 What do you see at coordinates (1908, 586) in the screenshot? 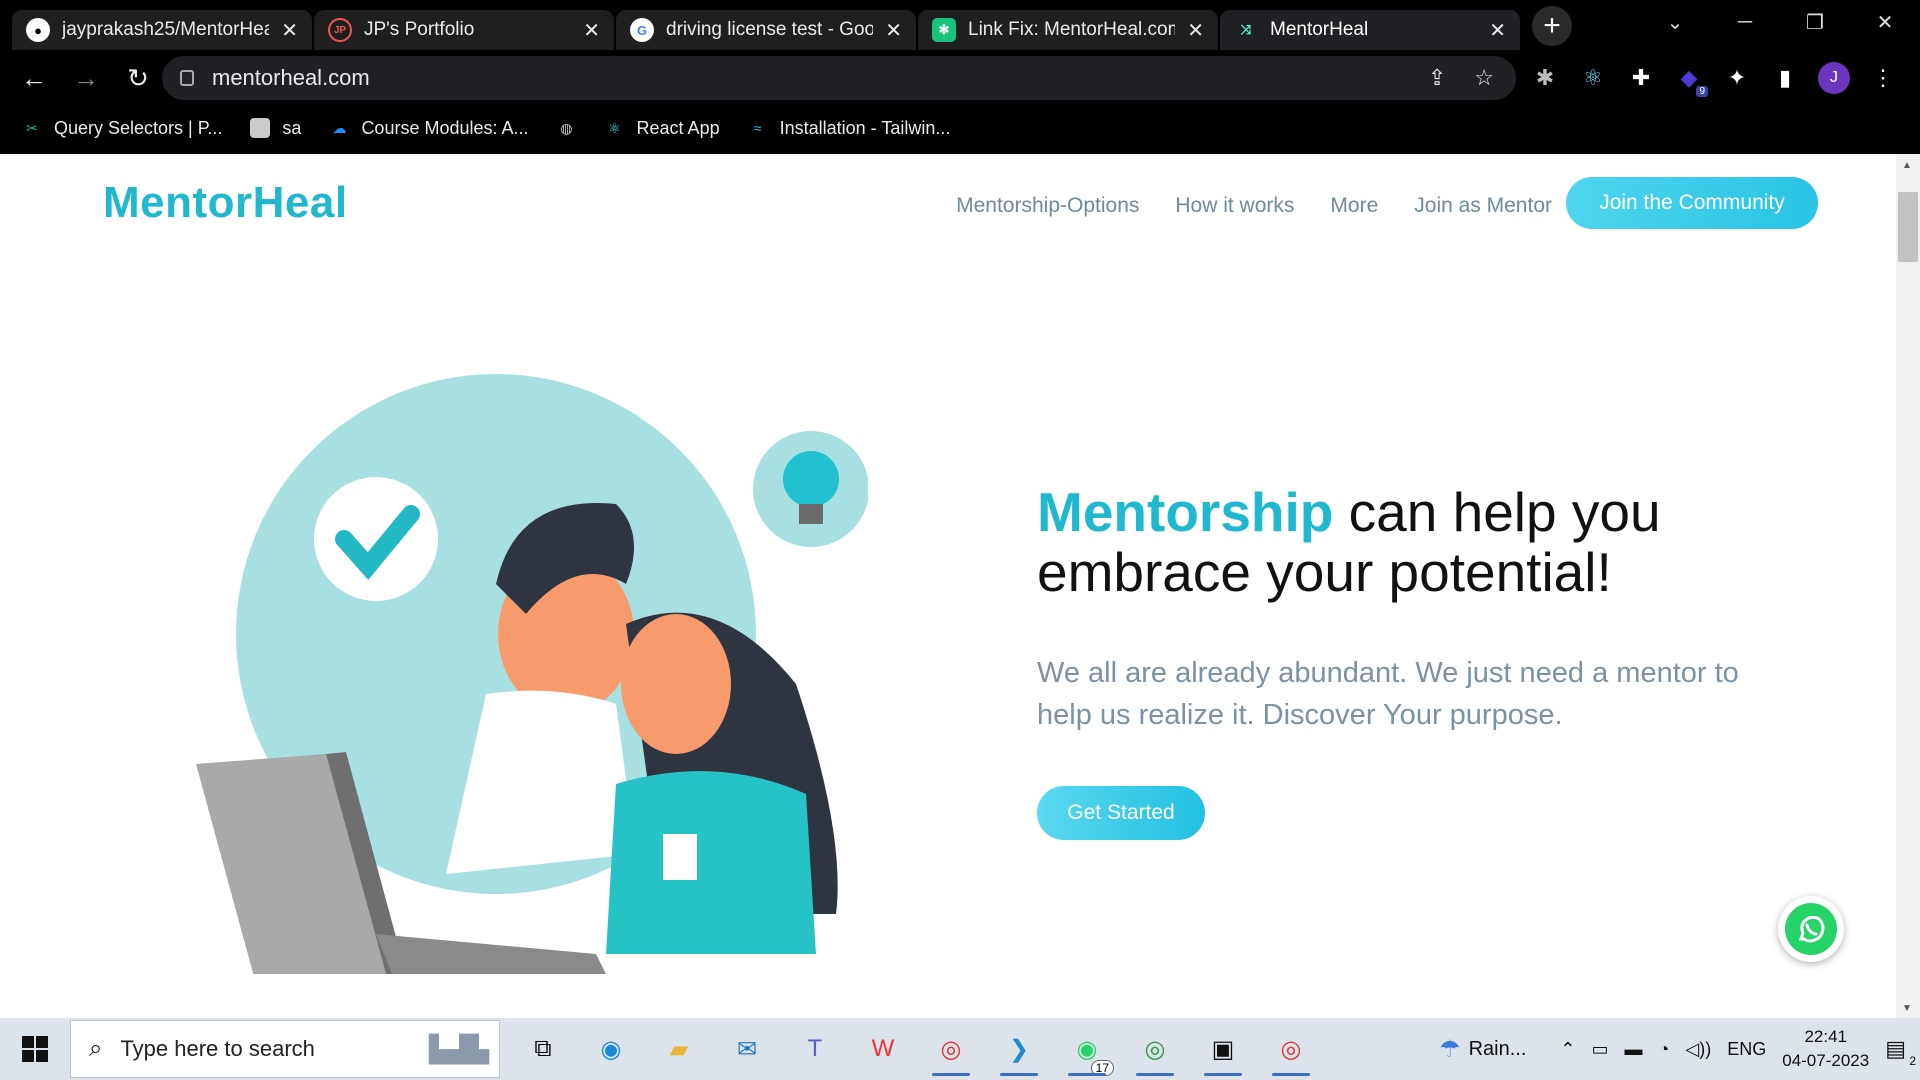
I see `page-scrollbar: ▲ ▼` at bounding box center [1908, 586].